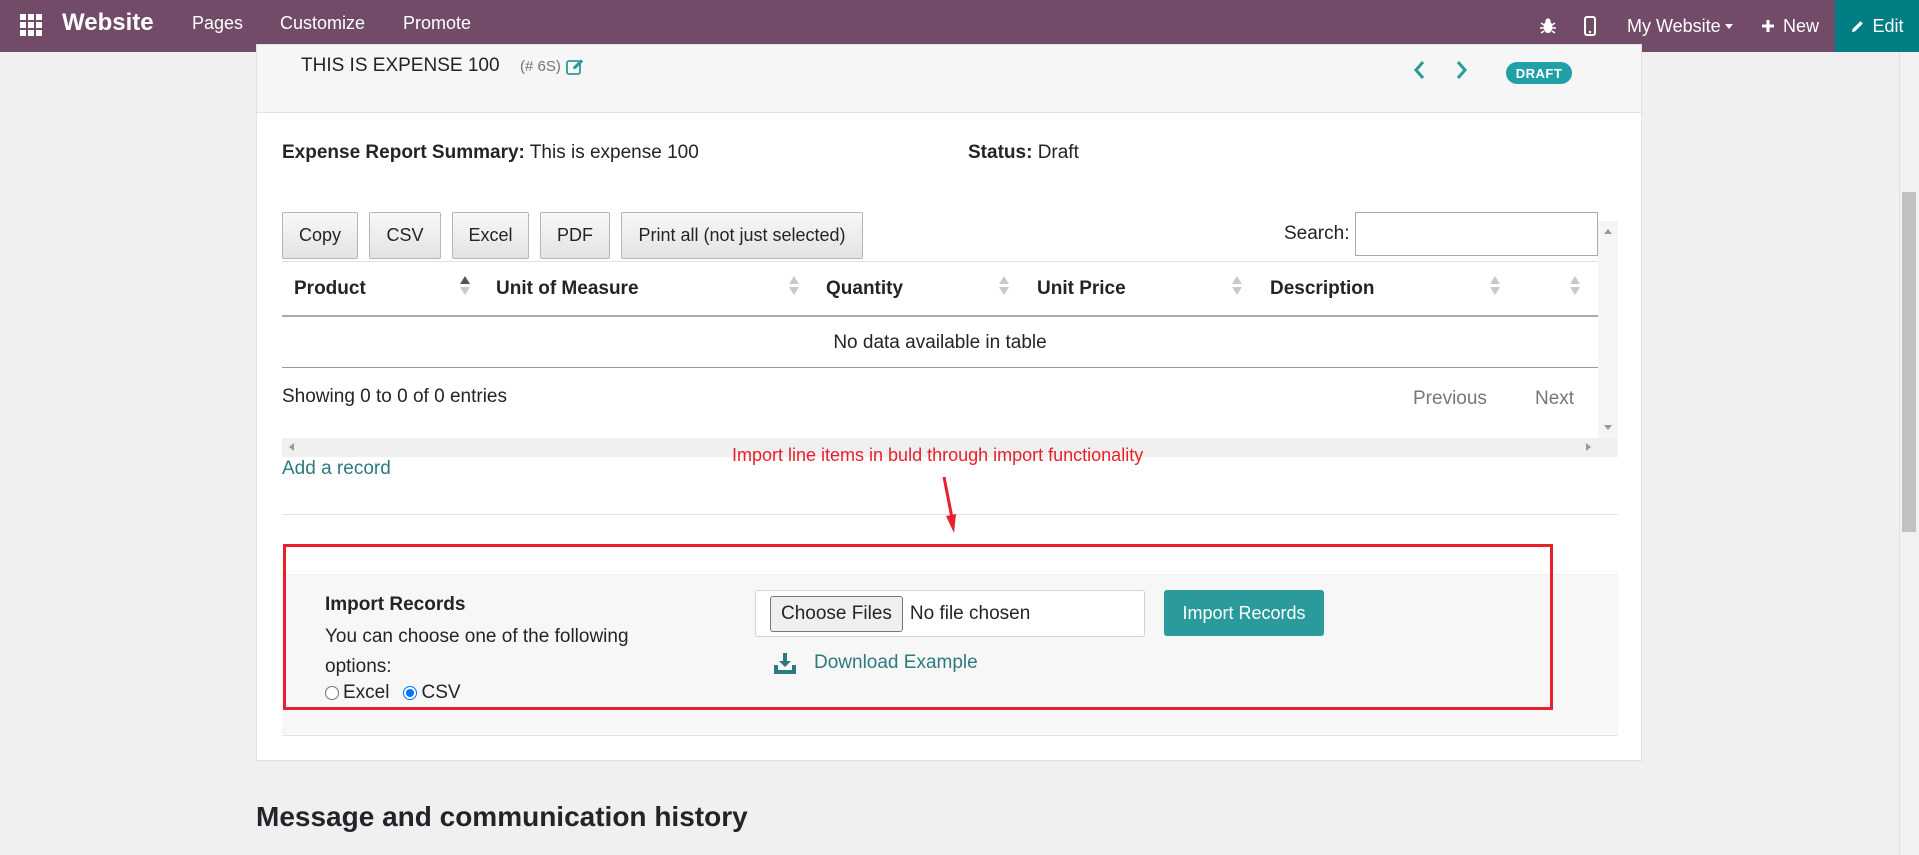 This screenshot has height=855, width=1919. I want to click on column-header-quantity: Quantity, so click(864, 289).